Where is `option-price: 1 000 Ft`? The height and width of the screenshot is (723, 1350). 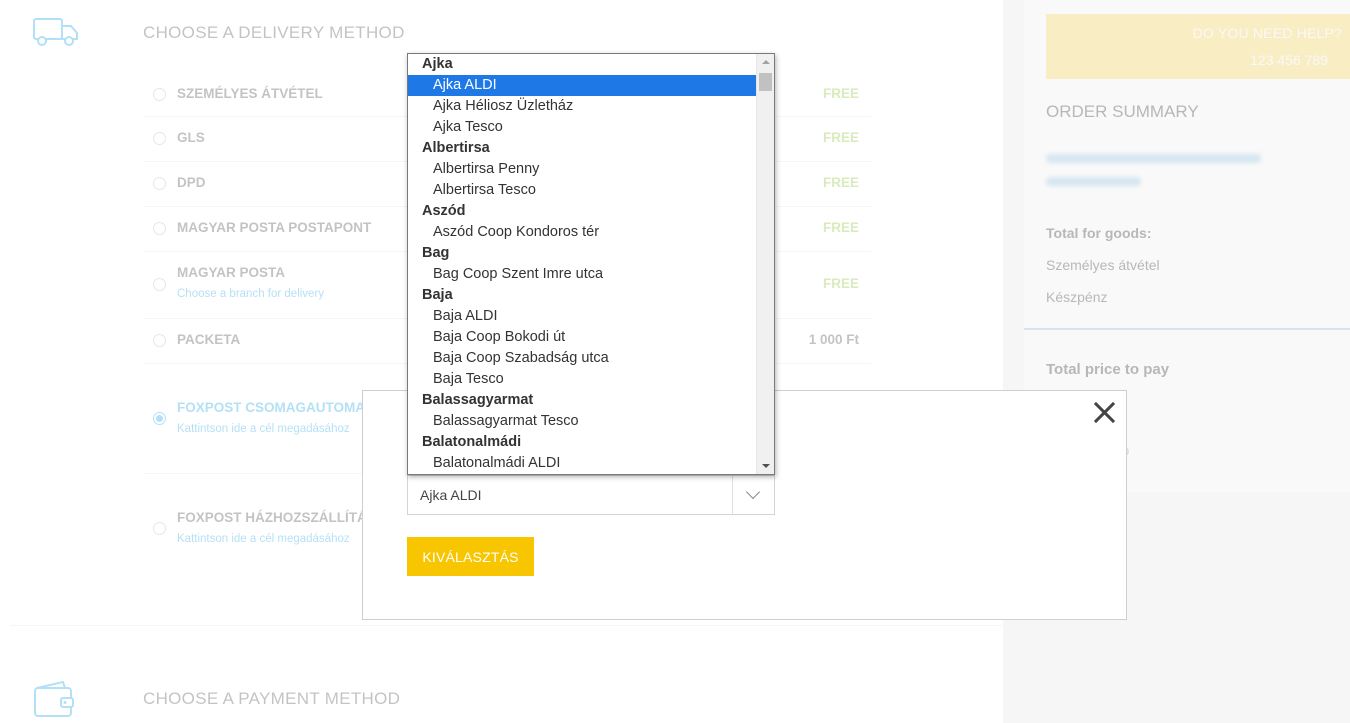 option-price: 1 000 Ft is located at coordinates (833, 339).